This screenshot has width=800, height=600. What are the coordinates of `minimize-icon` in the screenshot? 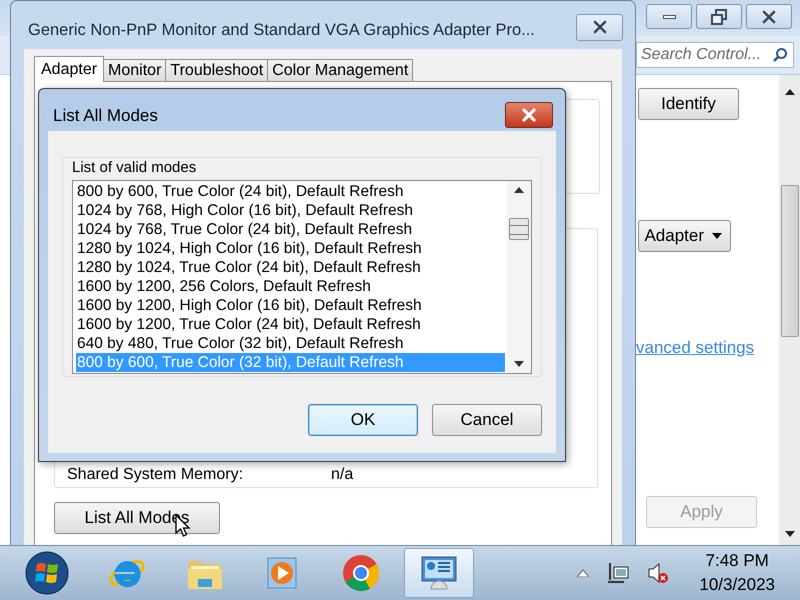 It's located at (669, 16).